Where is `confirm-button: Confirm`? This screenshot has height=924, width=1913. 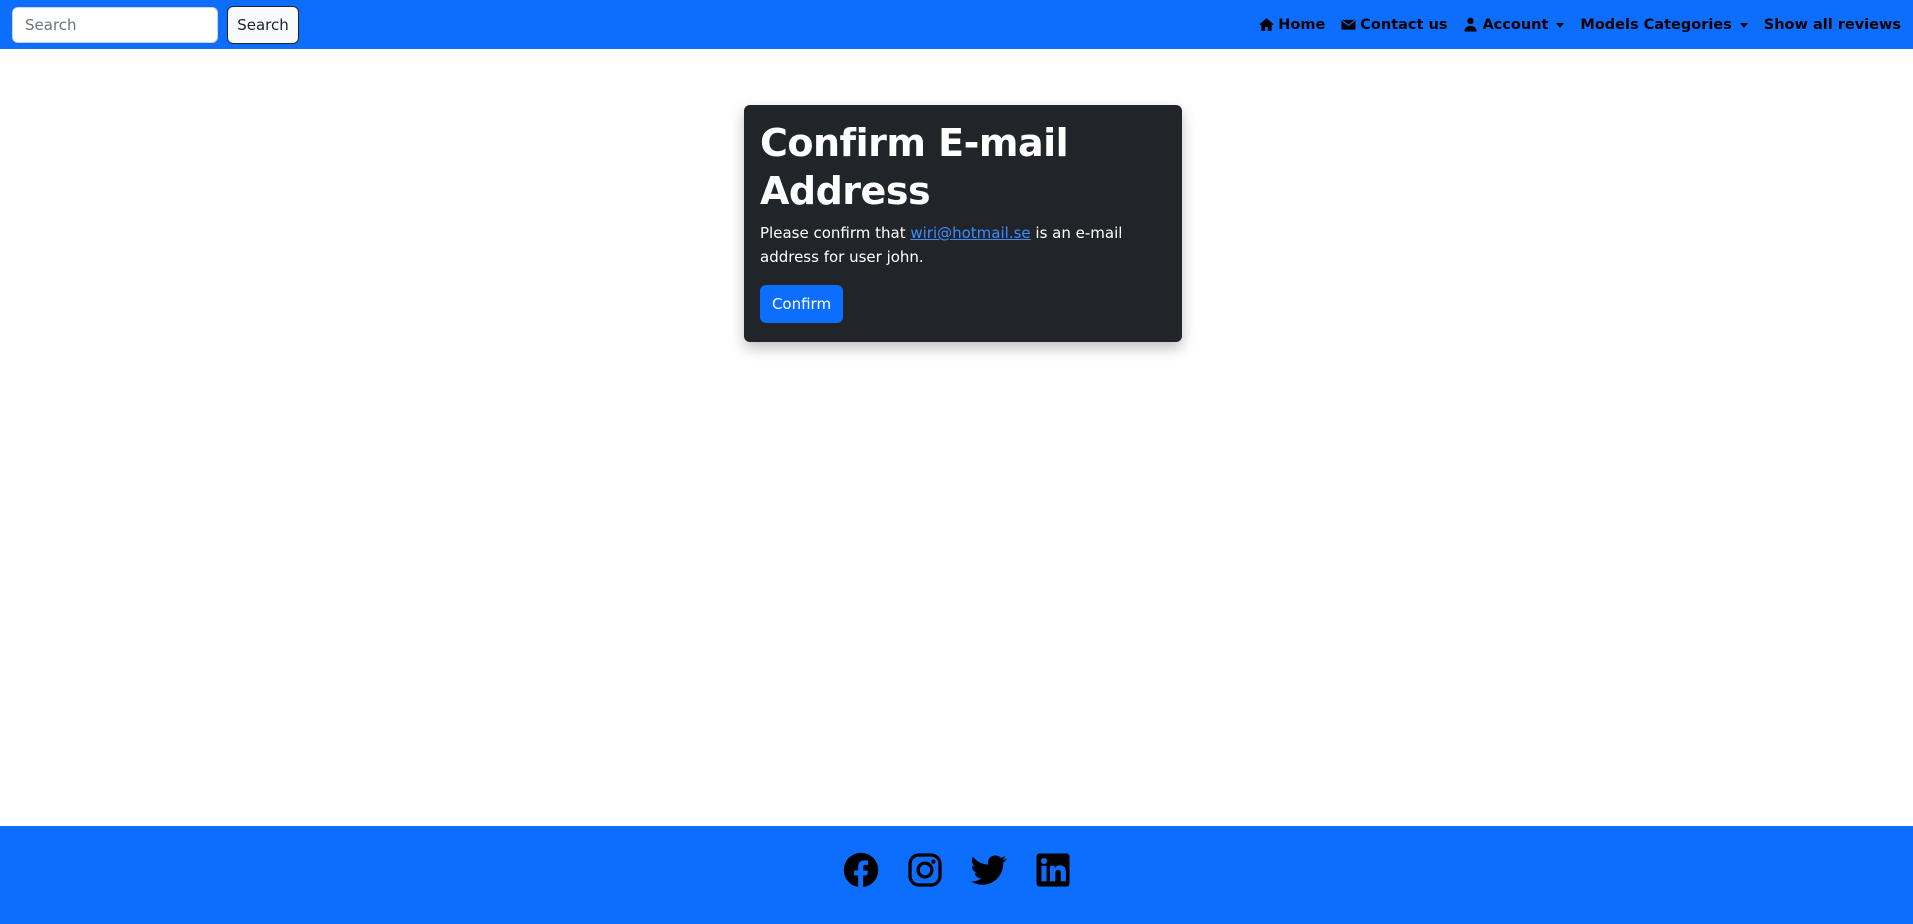 confirm-button: Confirm is located at coordinates (801, 304).